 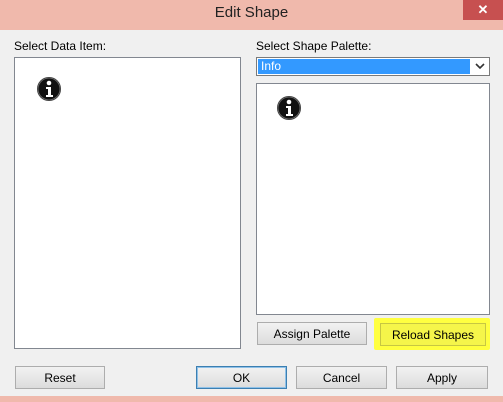 I want to click on title-bar: Edit Shape ✕, so click(x=251, y=15).